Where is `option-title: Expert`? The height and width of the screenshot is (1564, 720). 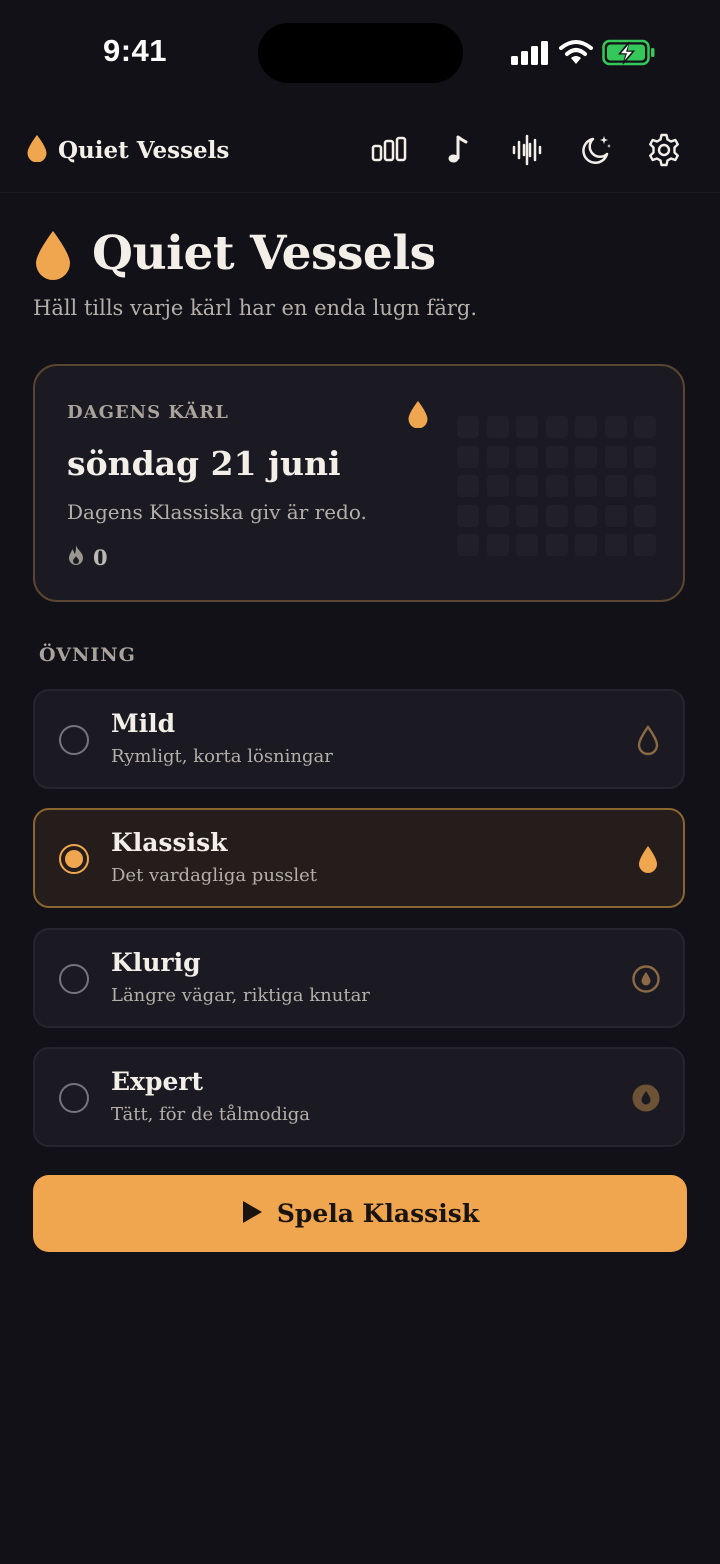 option-title: Expert is located at coordinates (157, 1081).